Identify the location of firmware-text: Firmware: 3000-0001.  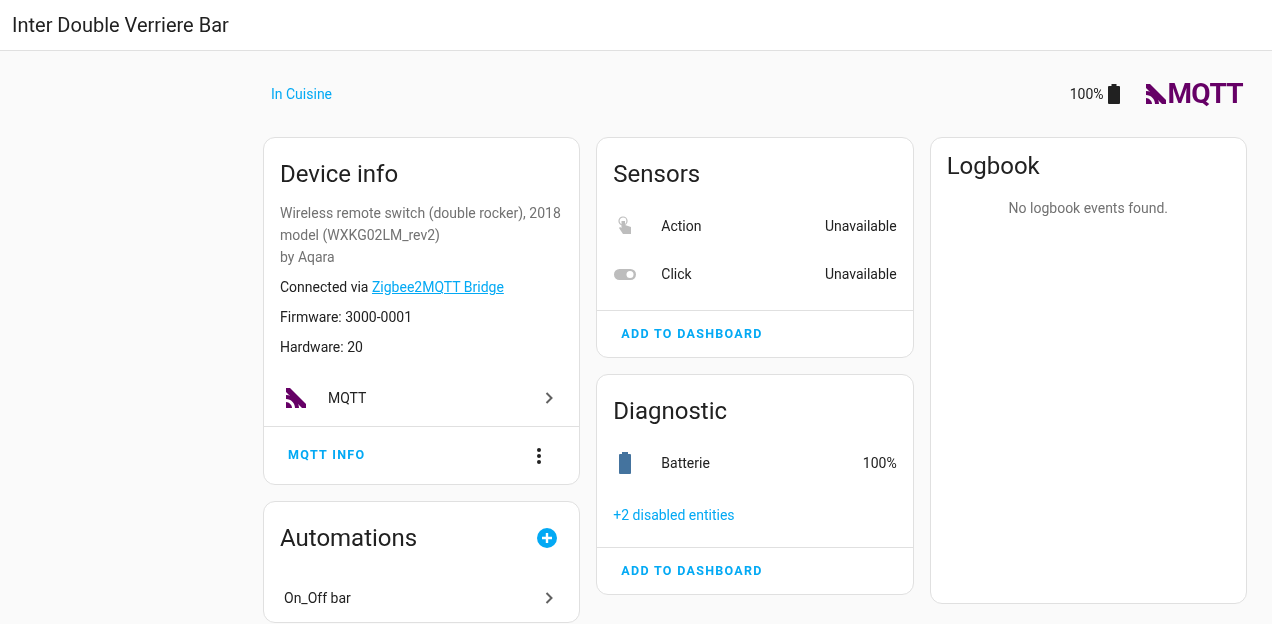
(346, 317).